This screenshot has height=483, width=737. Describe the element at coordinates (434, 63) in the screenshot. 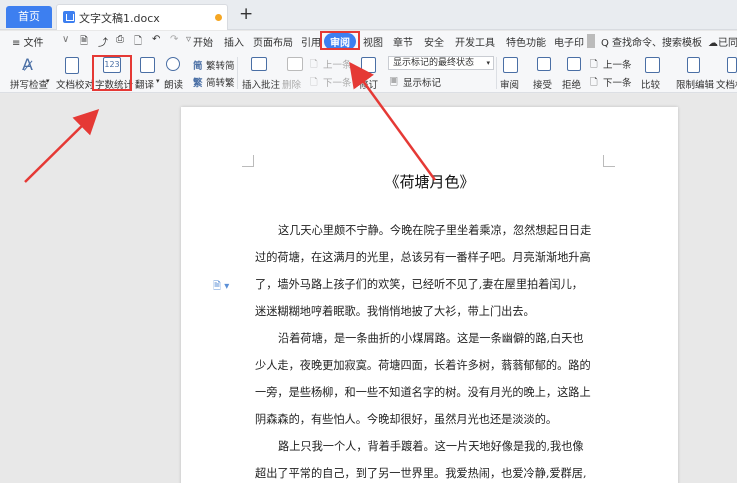

I see `markup-mode-value: 显示标记的最终状态` at that location.